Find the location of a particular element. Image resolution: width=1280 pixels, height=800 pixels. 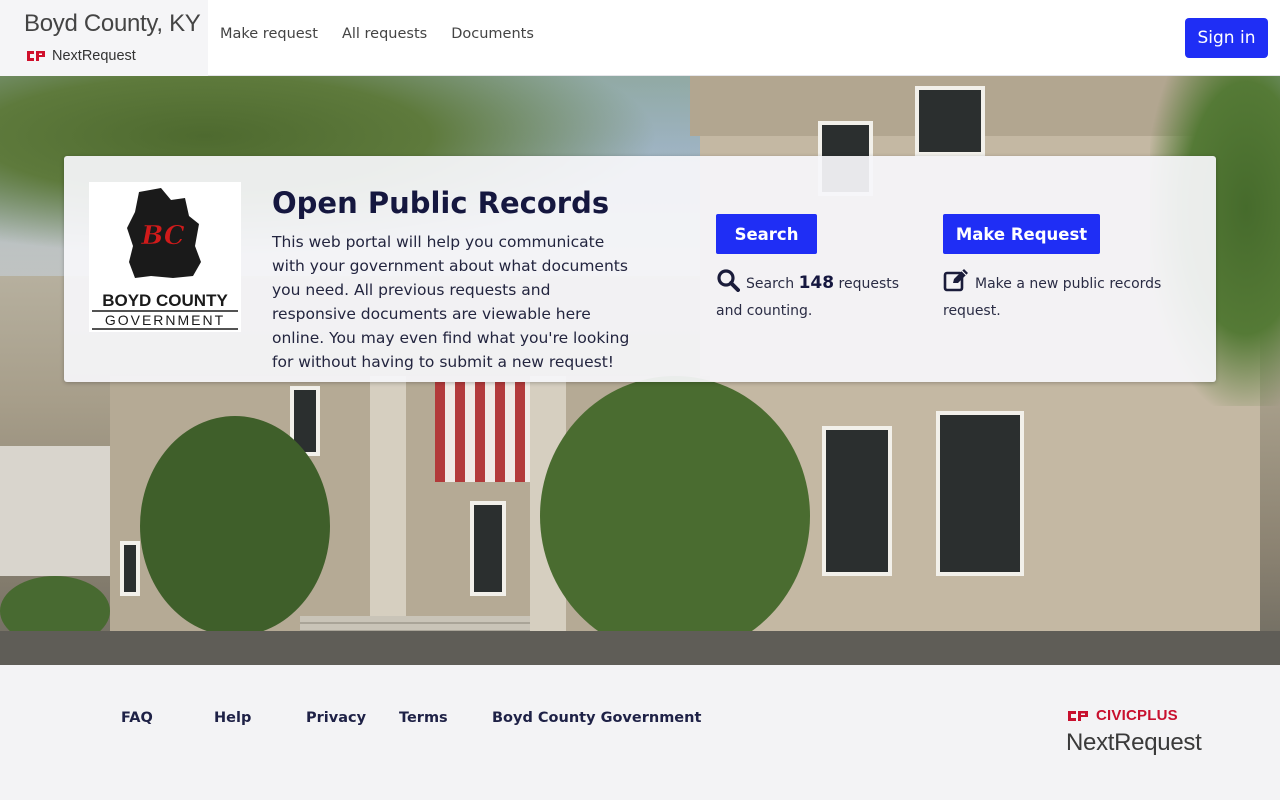

footer-link-faq: FAQ is located at coordinates (137, 718).